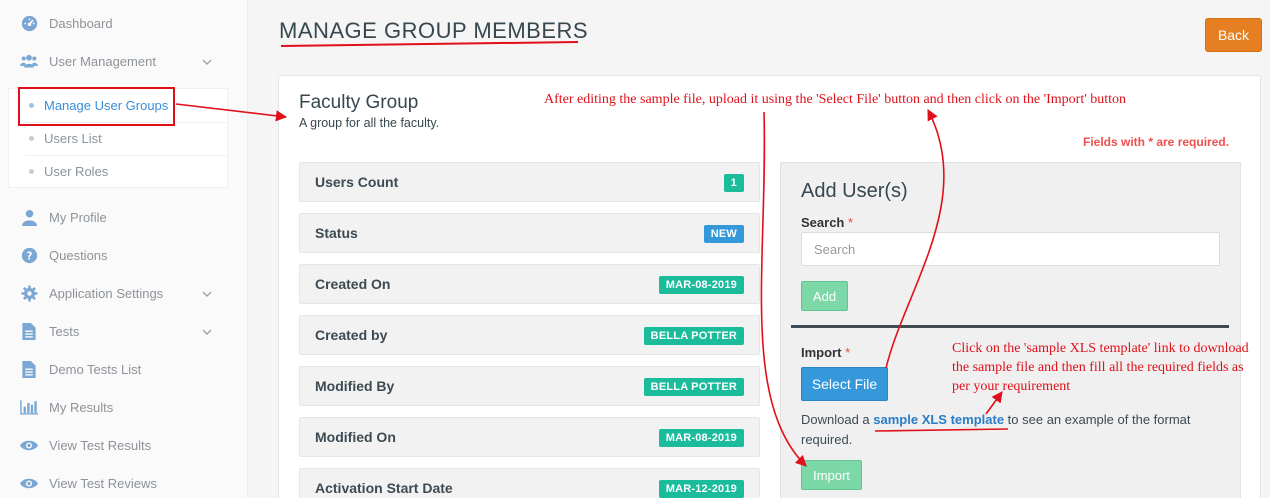  What do you see at coordinates (529, 483) in the screenshot?
I see `info-row-activation-start-date: Activation Start Date MAR-12-2019` at bounding box center [529, 483].